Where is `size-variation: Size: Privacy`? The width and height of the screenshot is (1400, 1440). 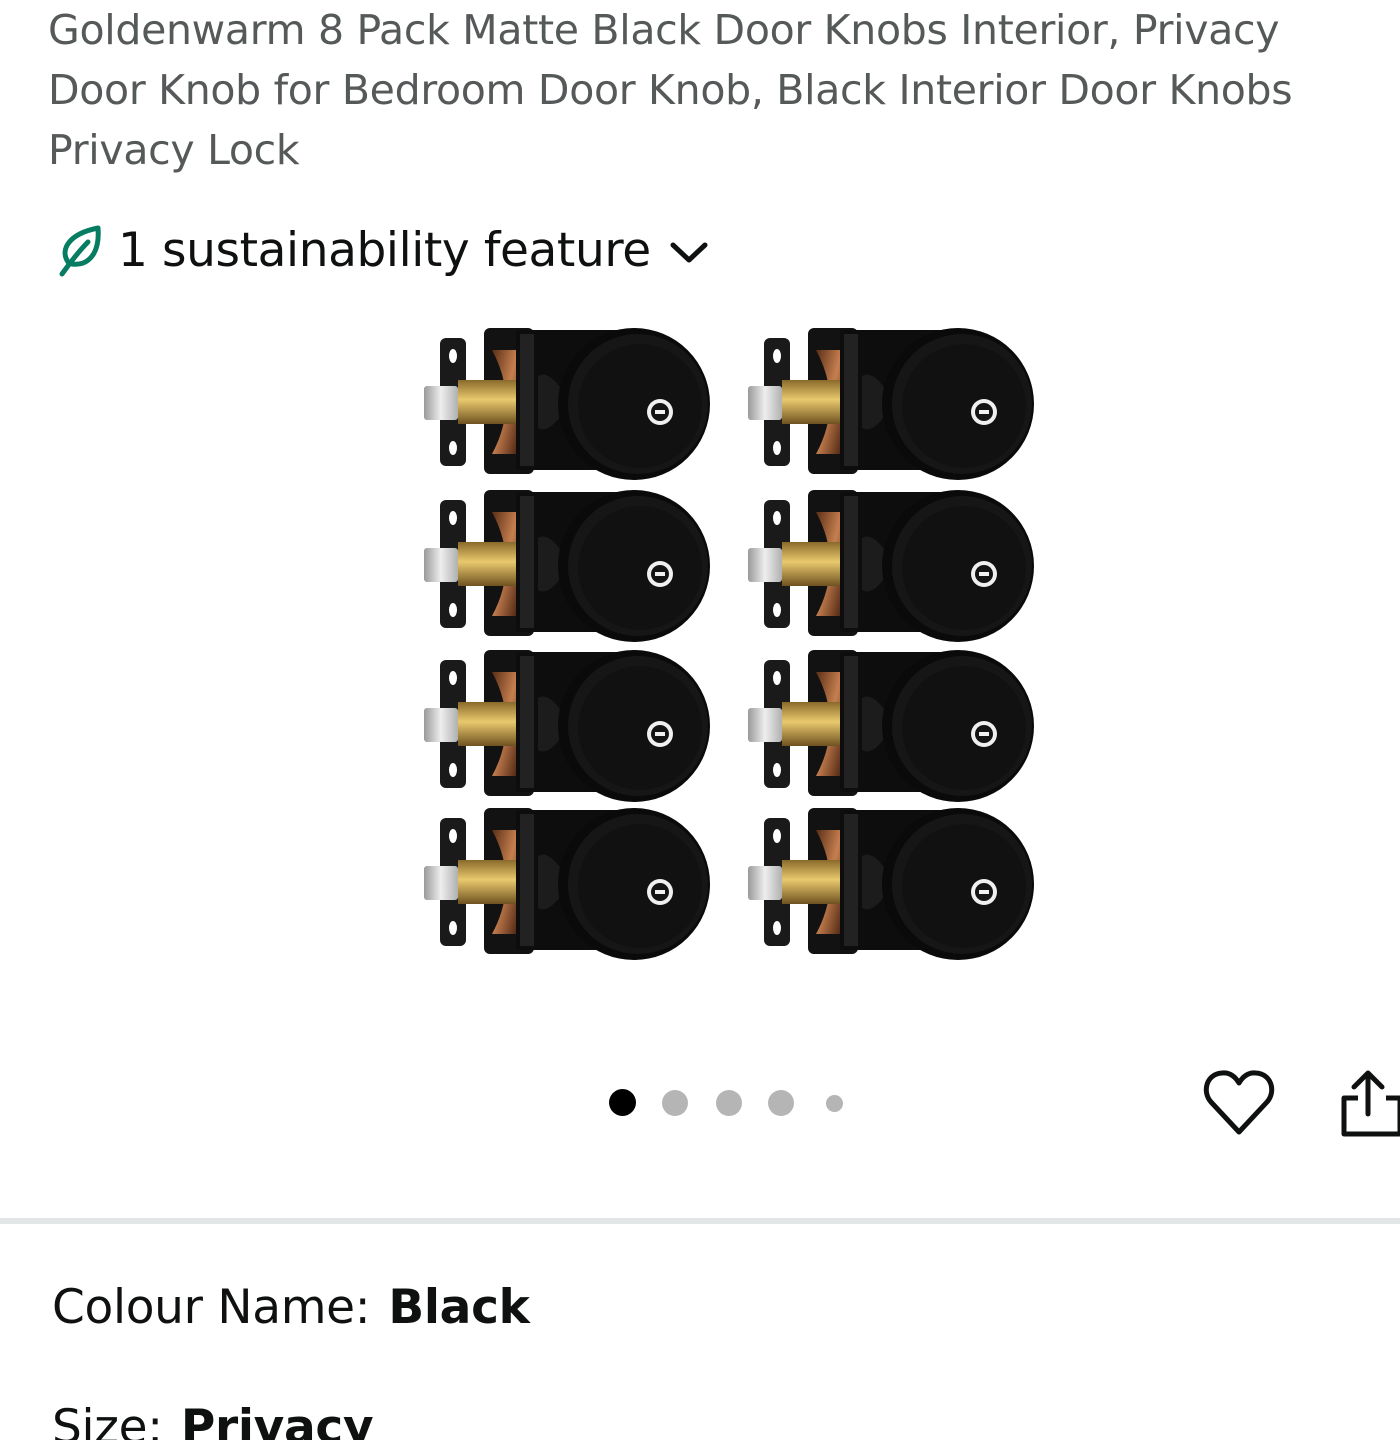 size-variation: Size: Privacy is located at coordinates (213, 1420).